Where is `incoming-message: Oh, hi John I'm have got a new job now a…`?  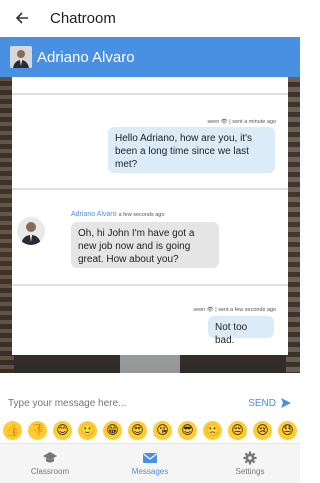 incoming-message: Oh, hi John I'm have got a new job now a… is located at coordinates (145, 245).